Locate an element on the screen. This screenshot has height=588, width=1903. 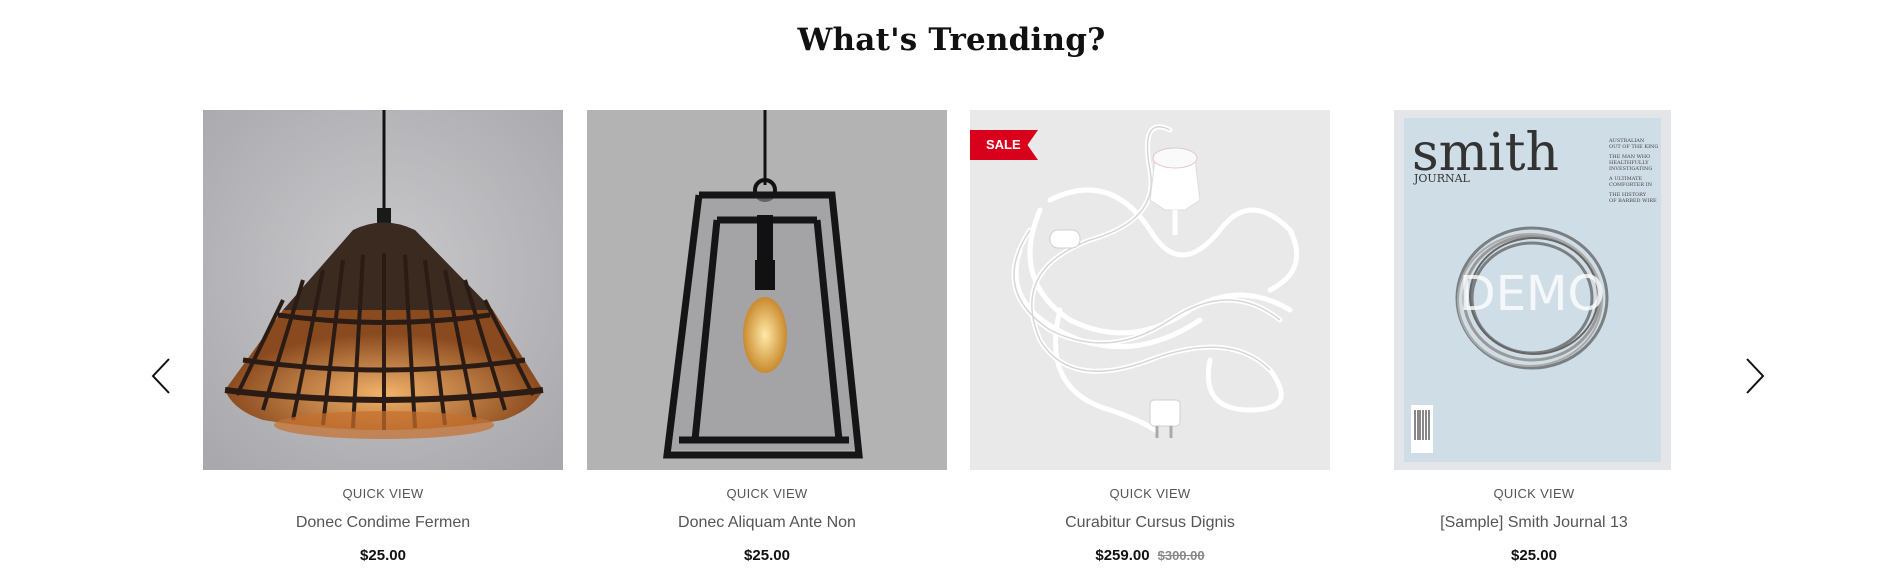
lantern-pendant-lamp-image is located at coordinates (767, 290).